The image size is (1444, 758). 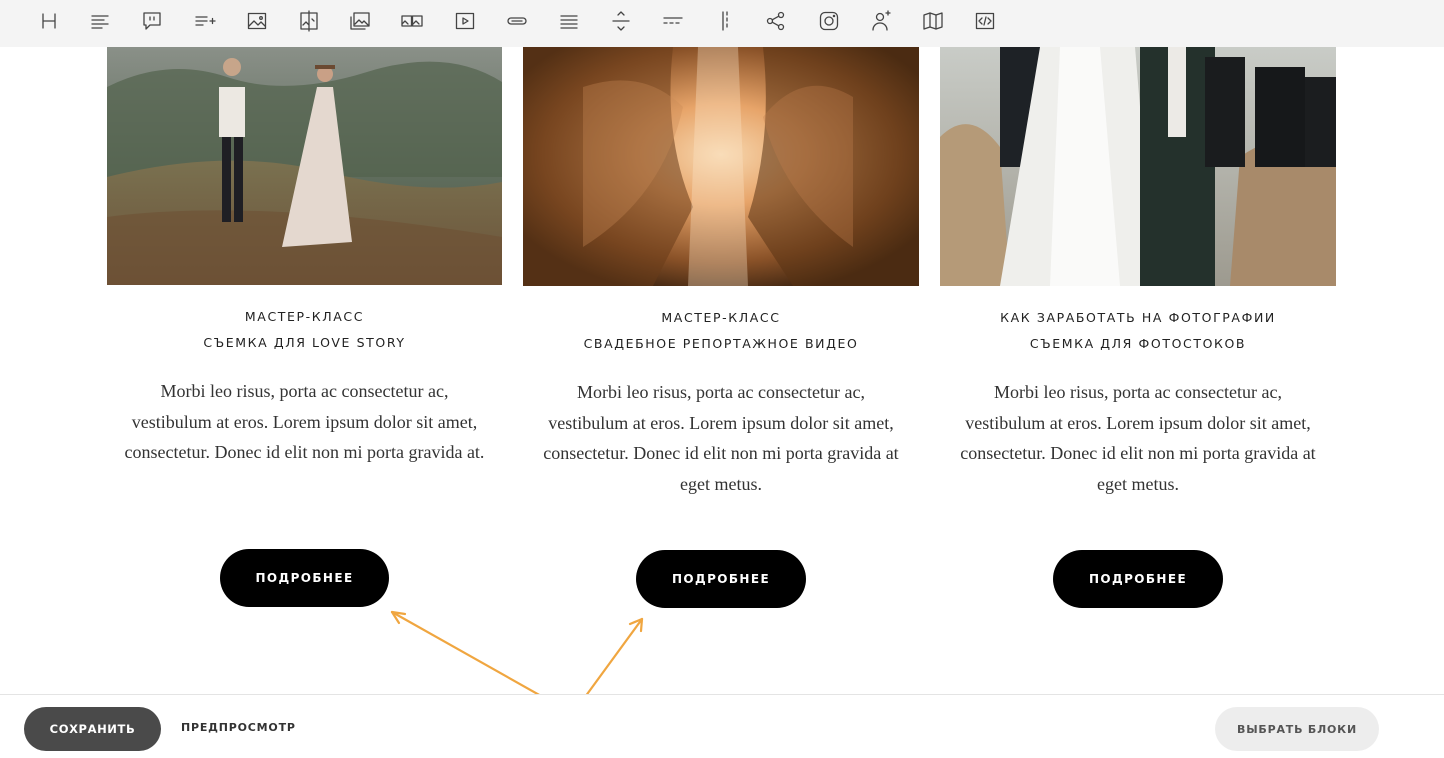 What do you see at coordinates (569, 21) in the screenshot?
I see `lines-block-icon` at bounding box center [569, 21].